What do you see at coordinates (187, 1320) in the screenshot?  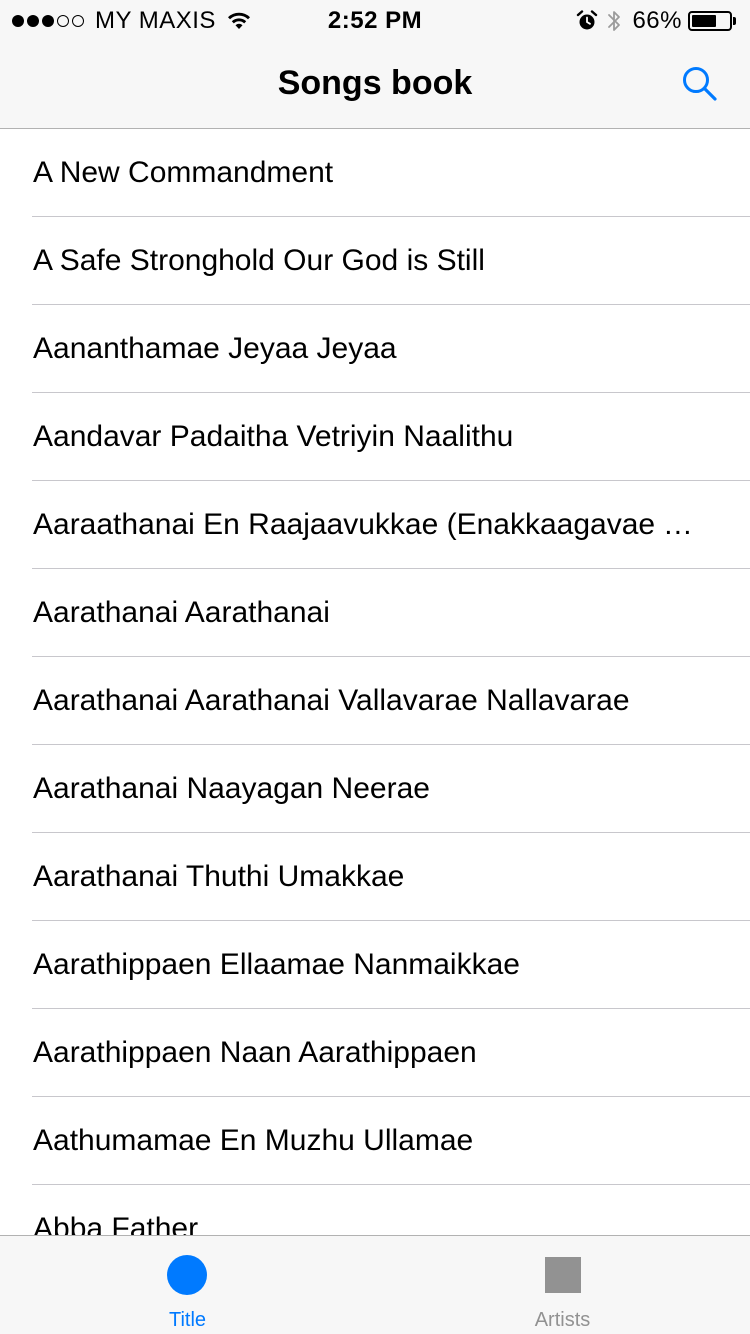 I see `tab-title-label: Title` at bounding box center [187, 1320].